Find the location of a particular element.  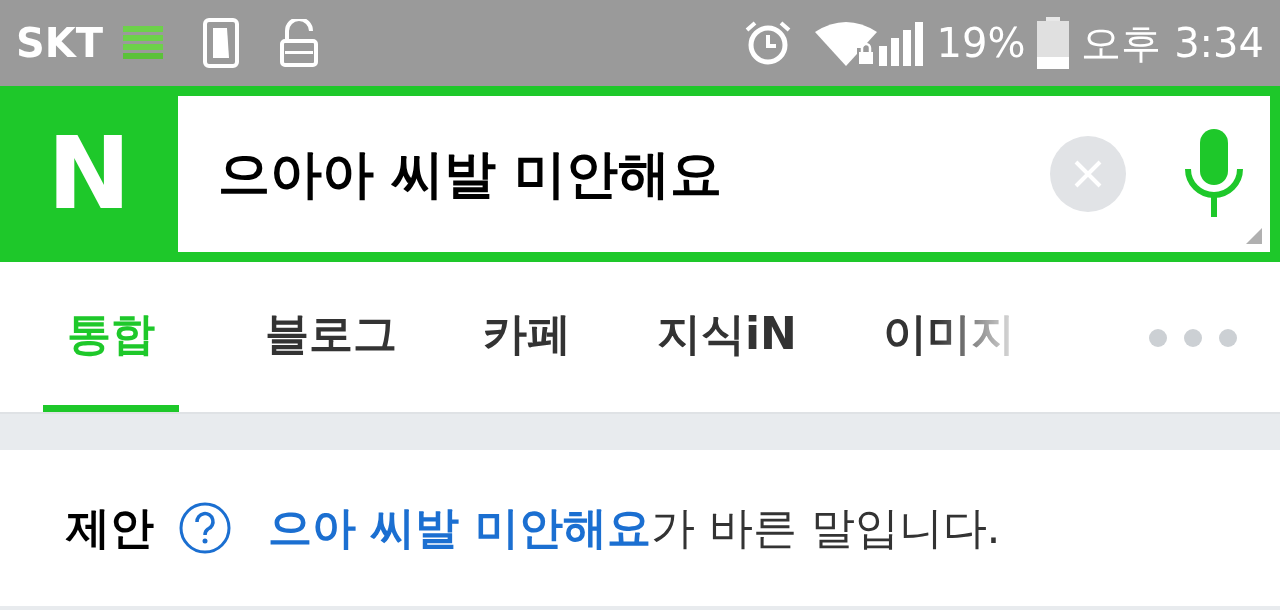

unlock-icon is located at coordinates (299, 43).